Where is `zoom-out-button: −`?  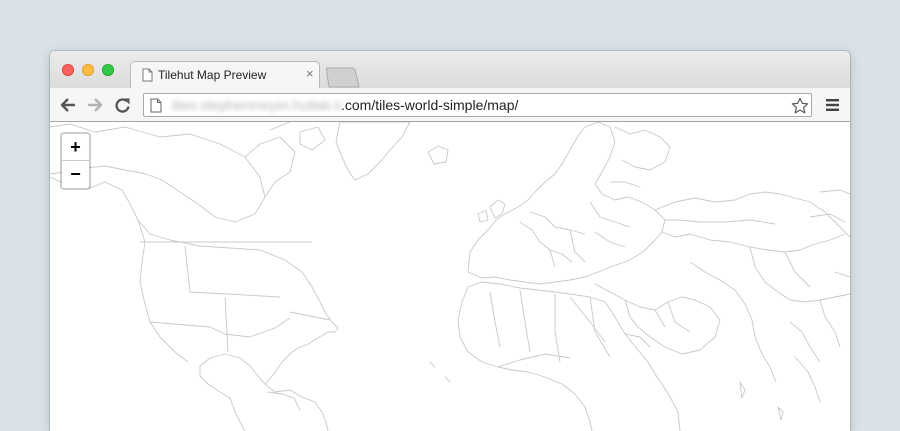 zoom-out-button: − is located at coordinates (75, 174).